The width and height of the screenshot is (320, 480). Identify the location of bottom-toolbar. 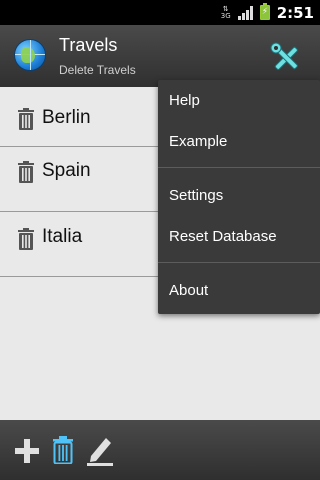
(160, 450).